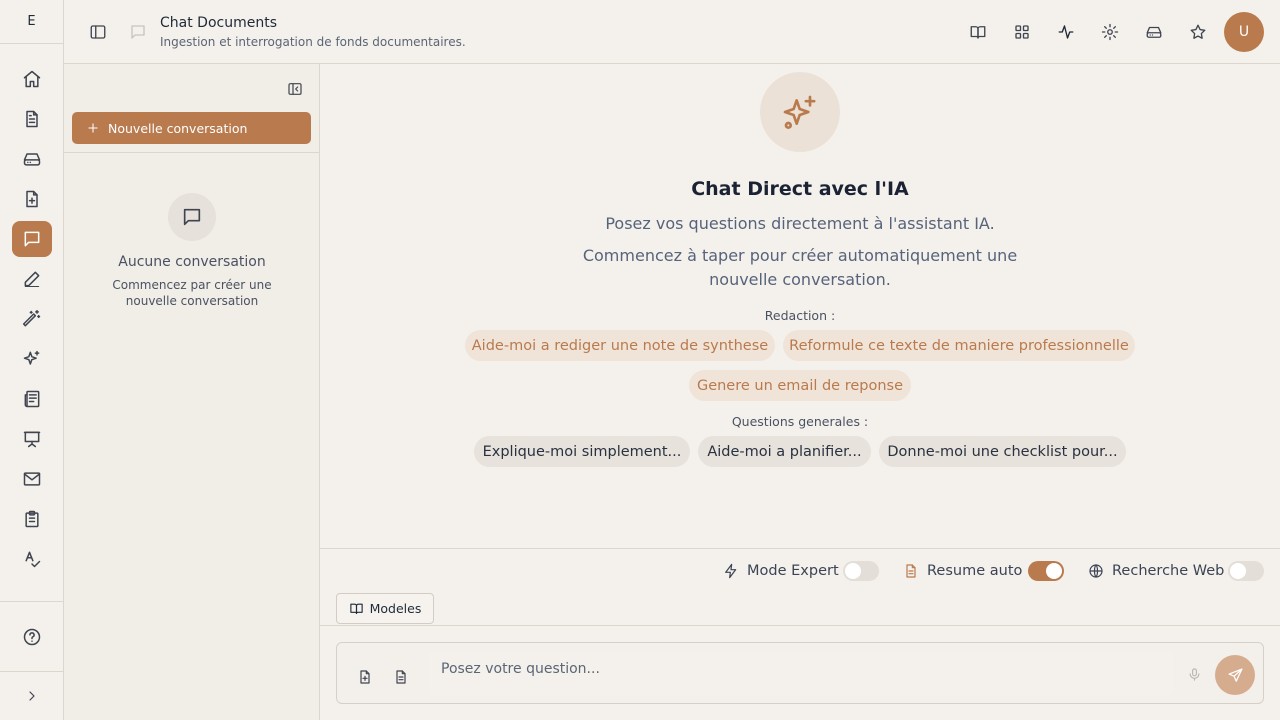  Describe the element at coordinates (32, 637) in the screenshot. I see `help-icon` at that location.